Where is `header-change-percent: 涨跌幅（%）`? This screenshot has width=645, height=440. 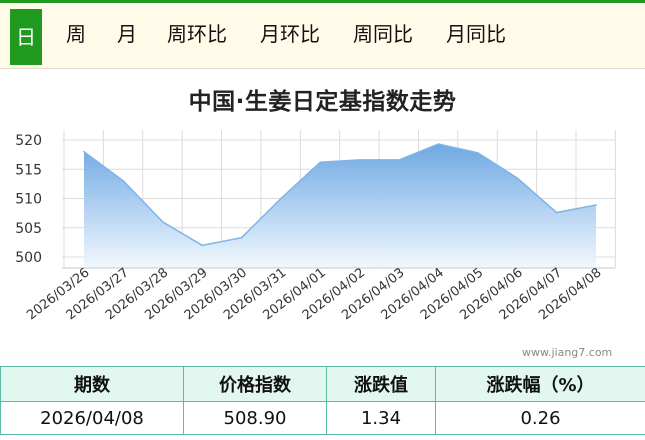
header-change-percent: 涨跌幅（%） is located at coordinates (540, 384).